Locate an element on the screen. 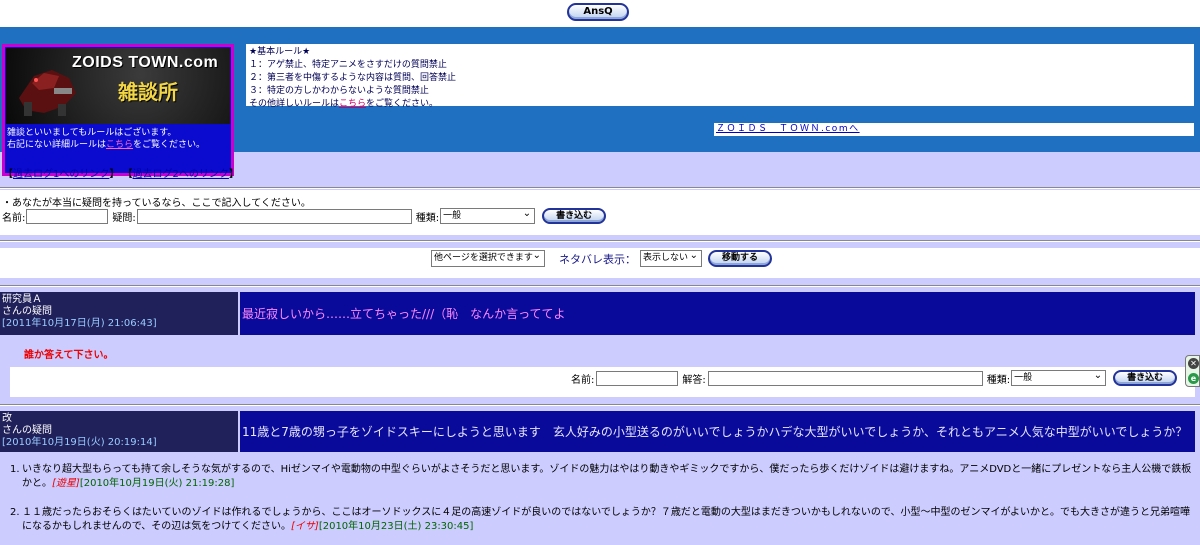 This screenshot has height=545, width=1200. past-log-2-link: 過去ログ2へのリンク is located at coordinates (181, 174).